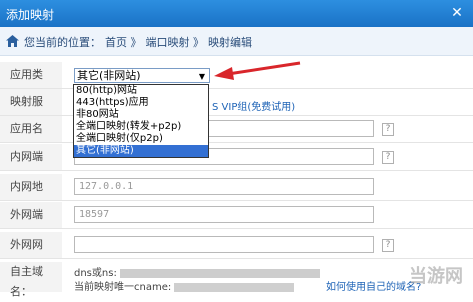 The image size is (473, 302). Describe the element at coordinates (253, 105) in the screenshot. I see `vip-link: S VIP组(免费试用)` at that location.